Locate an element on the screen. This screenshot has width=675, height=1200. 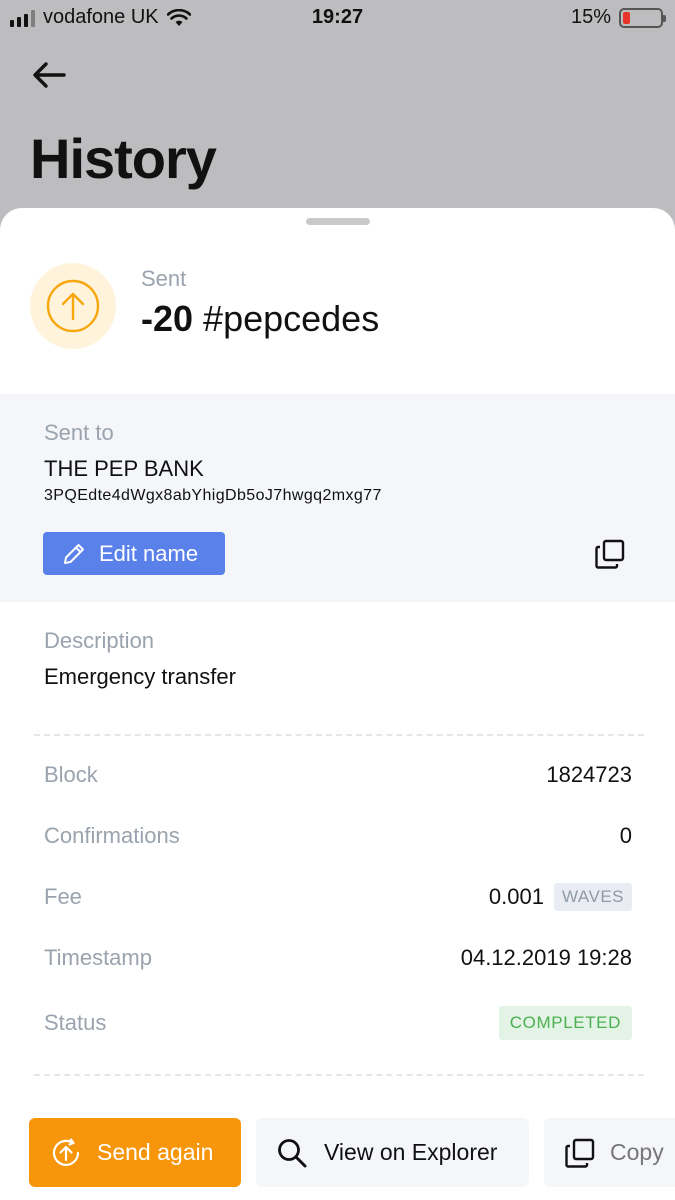
detail-label: Confirmations is located at coordinates (112, 835).